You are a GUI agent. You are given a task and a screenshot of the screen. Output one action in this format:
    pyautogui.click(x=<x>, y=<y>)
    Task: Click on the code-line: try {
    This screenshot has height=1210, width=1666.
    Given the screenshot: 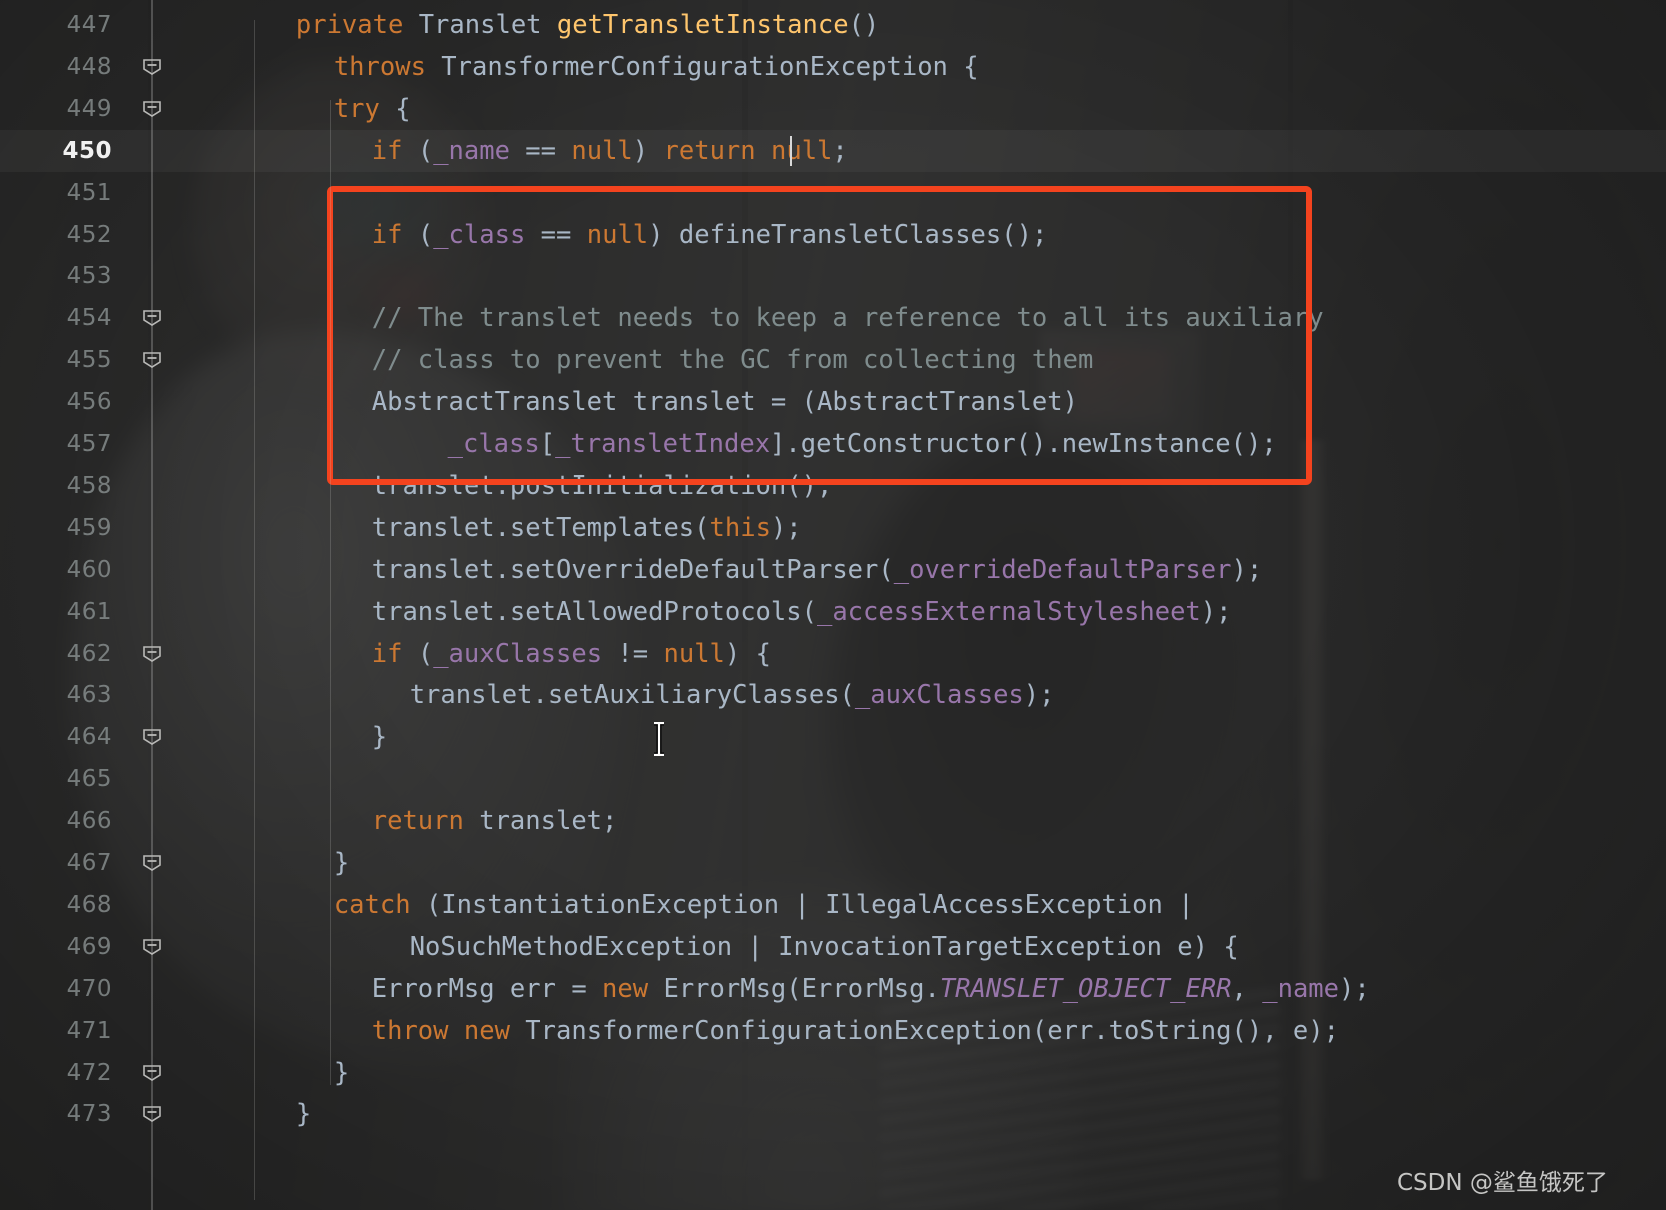 What is the action you would take?
    pyautogui.click(x=372, y=109)
    